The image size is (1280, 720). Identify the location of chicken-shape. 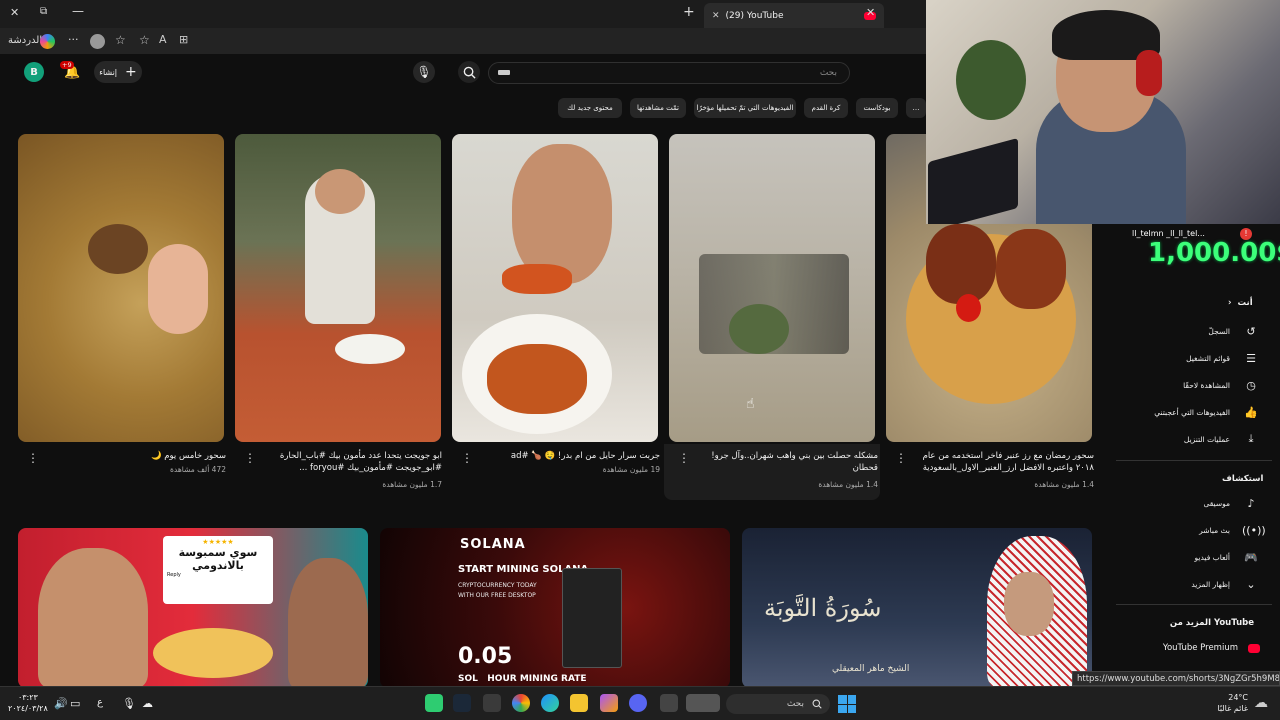
(1031, 269).